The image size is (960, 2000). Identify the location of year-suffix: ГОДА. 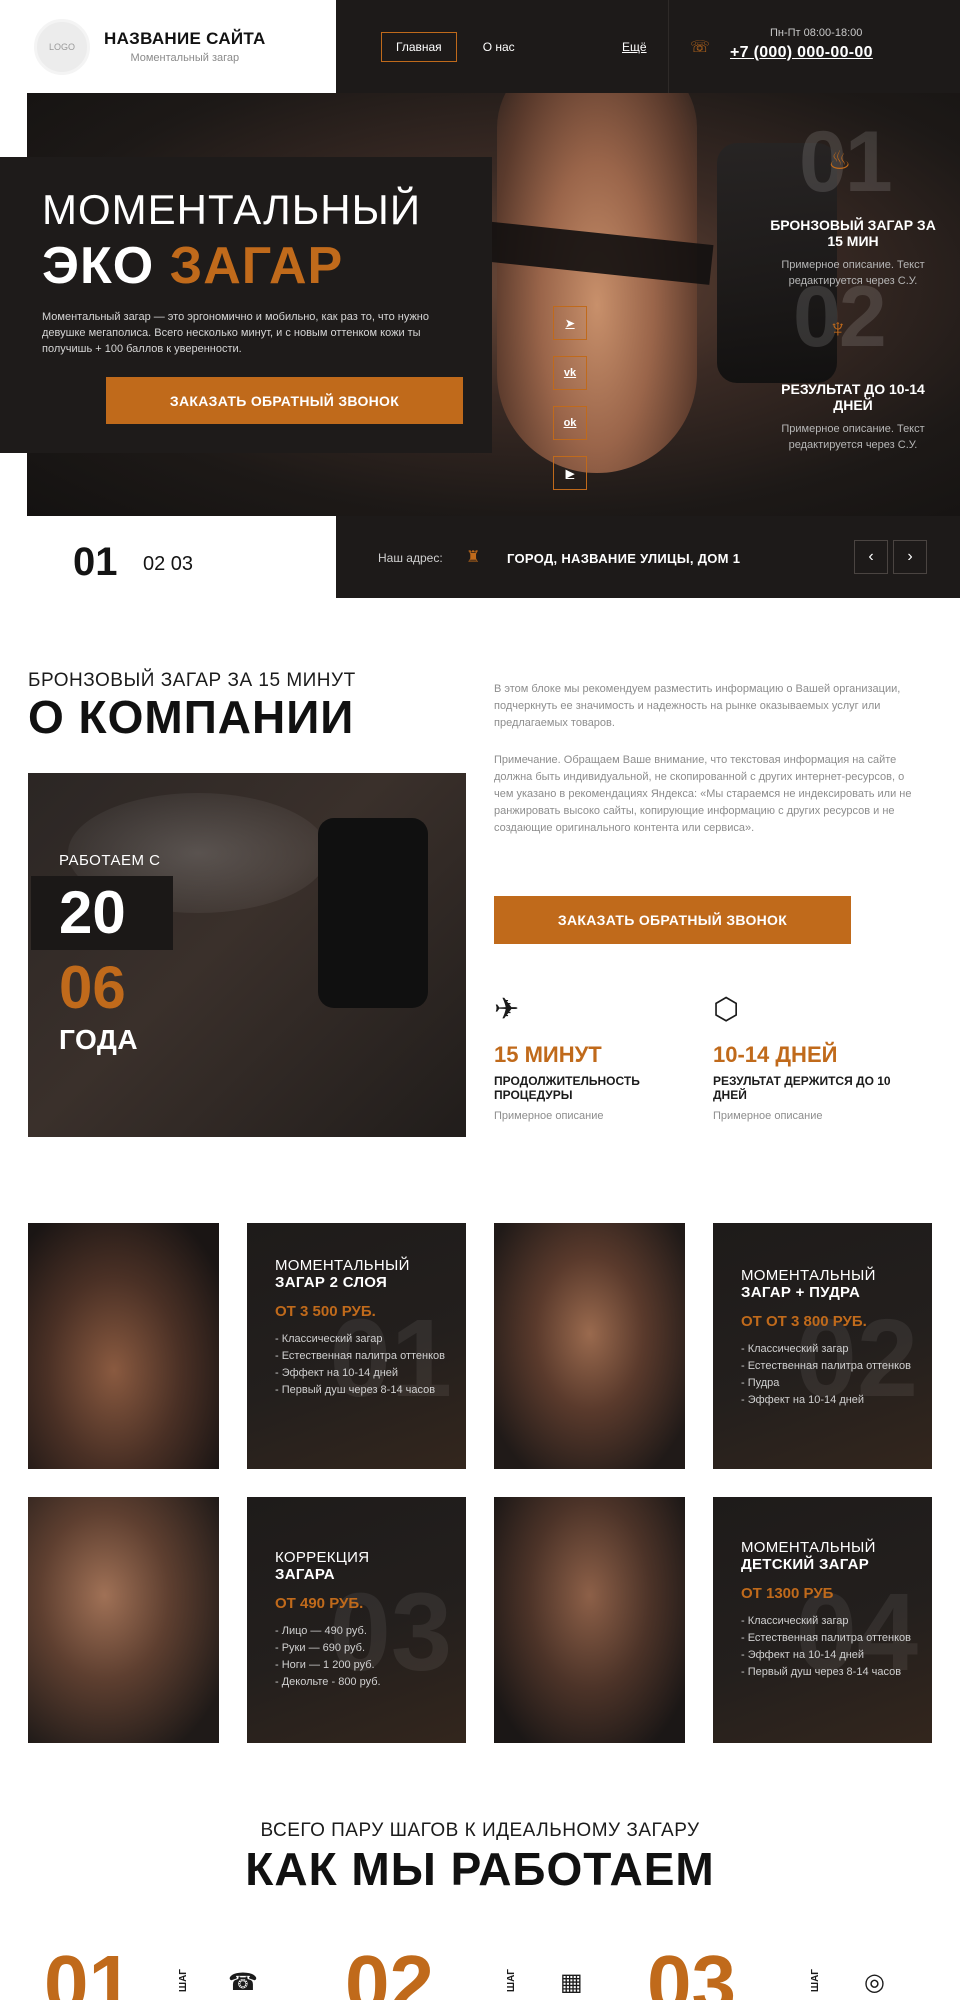
(99, 1039).